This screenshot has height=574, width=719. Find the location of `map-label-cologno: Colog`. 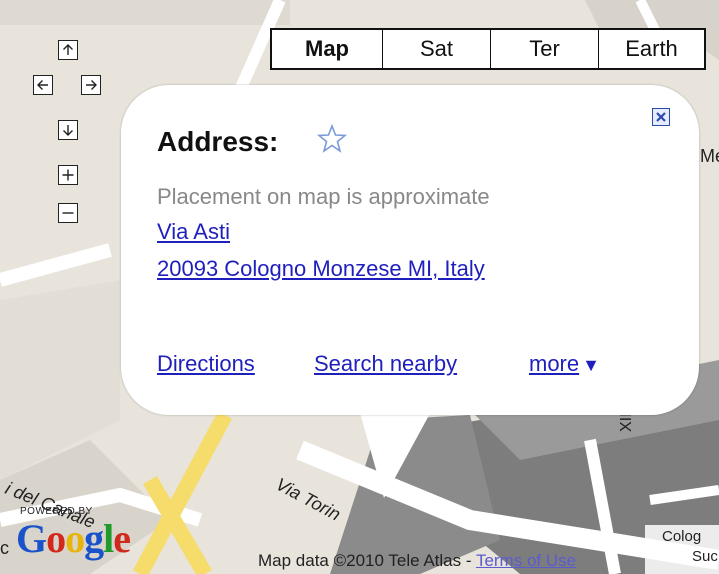

map-label-cologno: Colog is located at coordinates (682, 536).